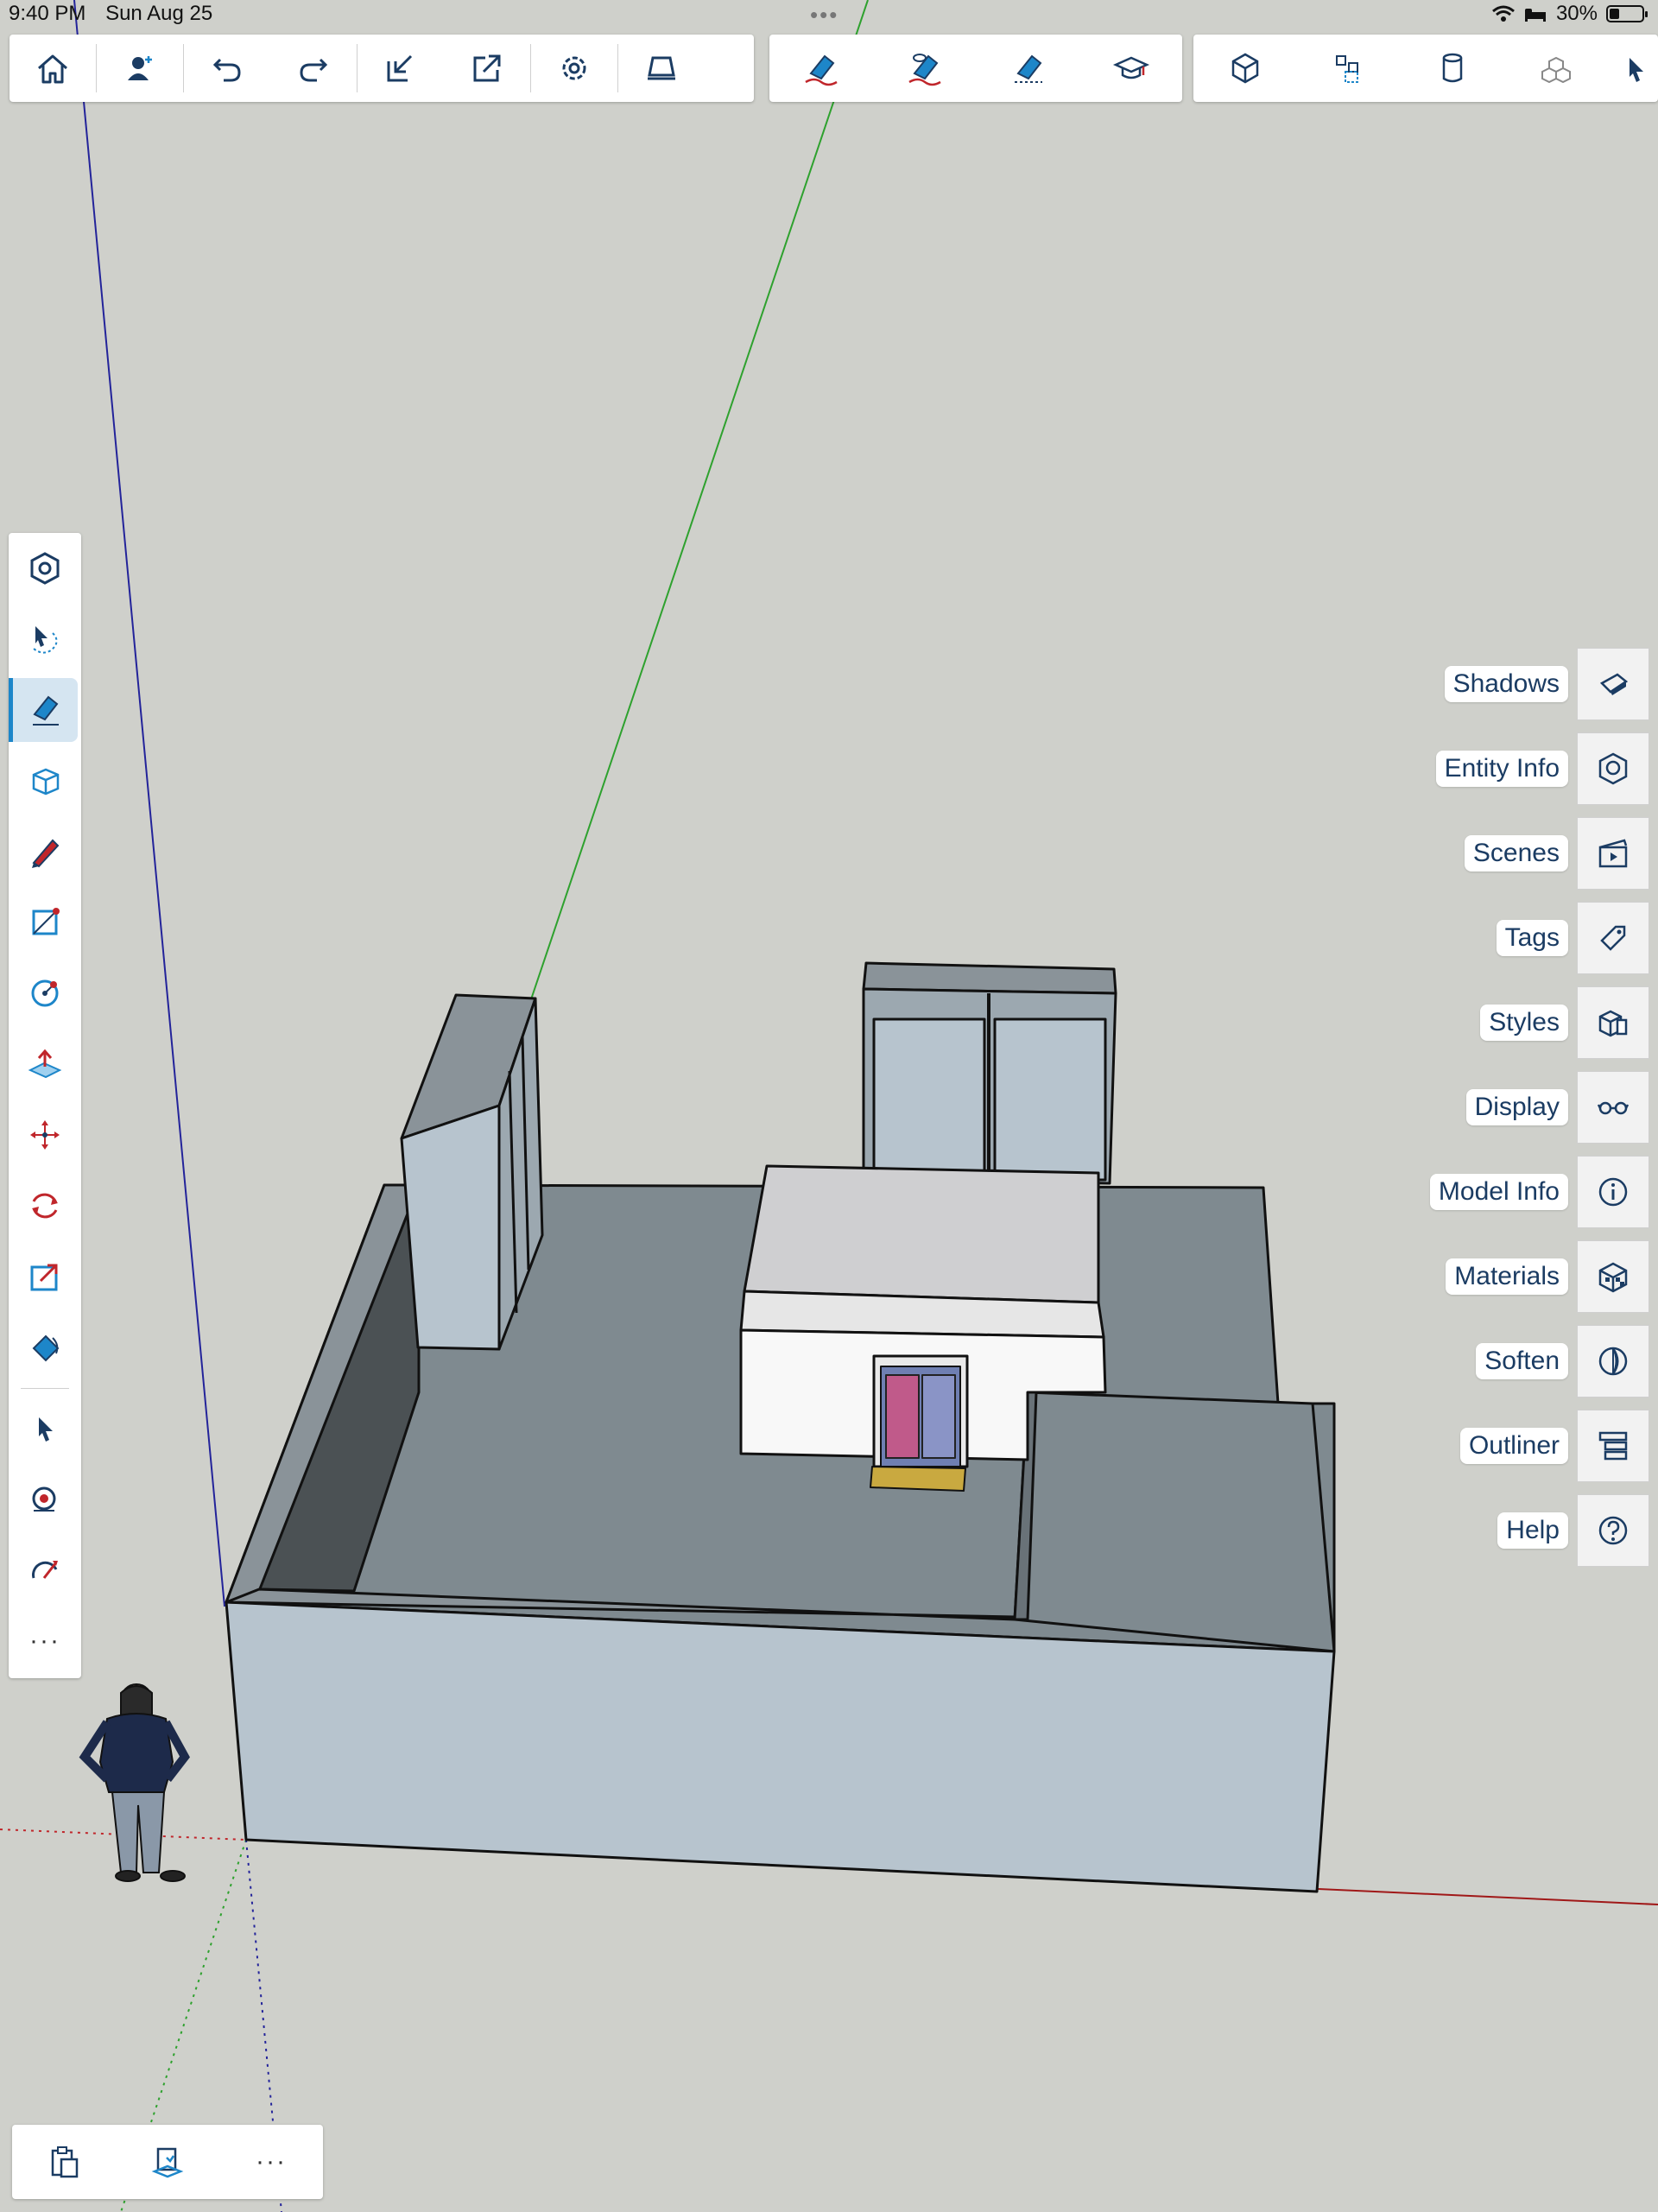 This screenshot has width=1658, height=2212. I want to click on orbit-select-button, so click(45, 639).